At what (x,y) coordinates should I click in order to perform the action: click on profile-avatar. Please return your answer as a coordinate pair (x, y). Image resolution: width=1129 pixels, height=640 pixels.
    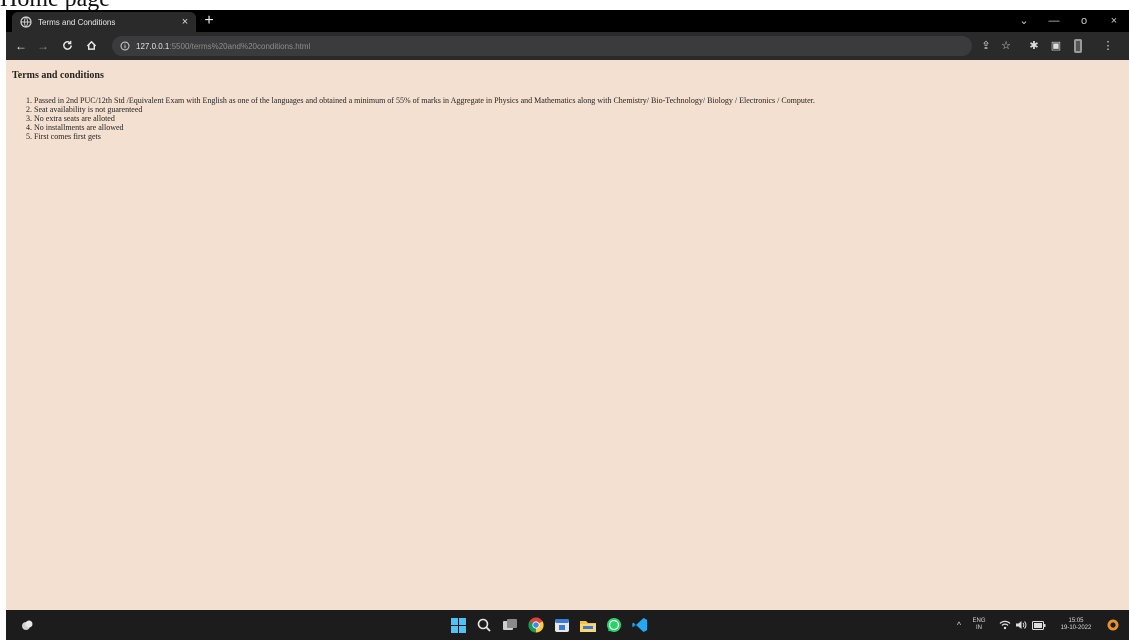
    Looking at the image, I should click on (1078, 46).